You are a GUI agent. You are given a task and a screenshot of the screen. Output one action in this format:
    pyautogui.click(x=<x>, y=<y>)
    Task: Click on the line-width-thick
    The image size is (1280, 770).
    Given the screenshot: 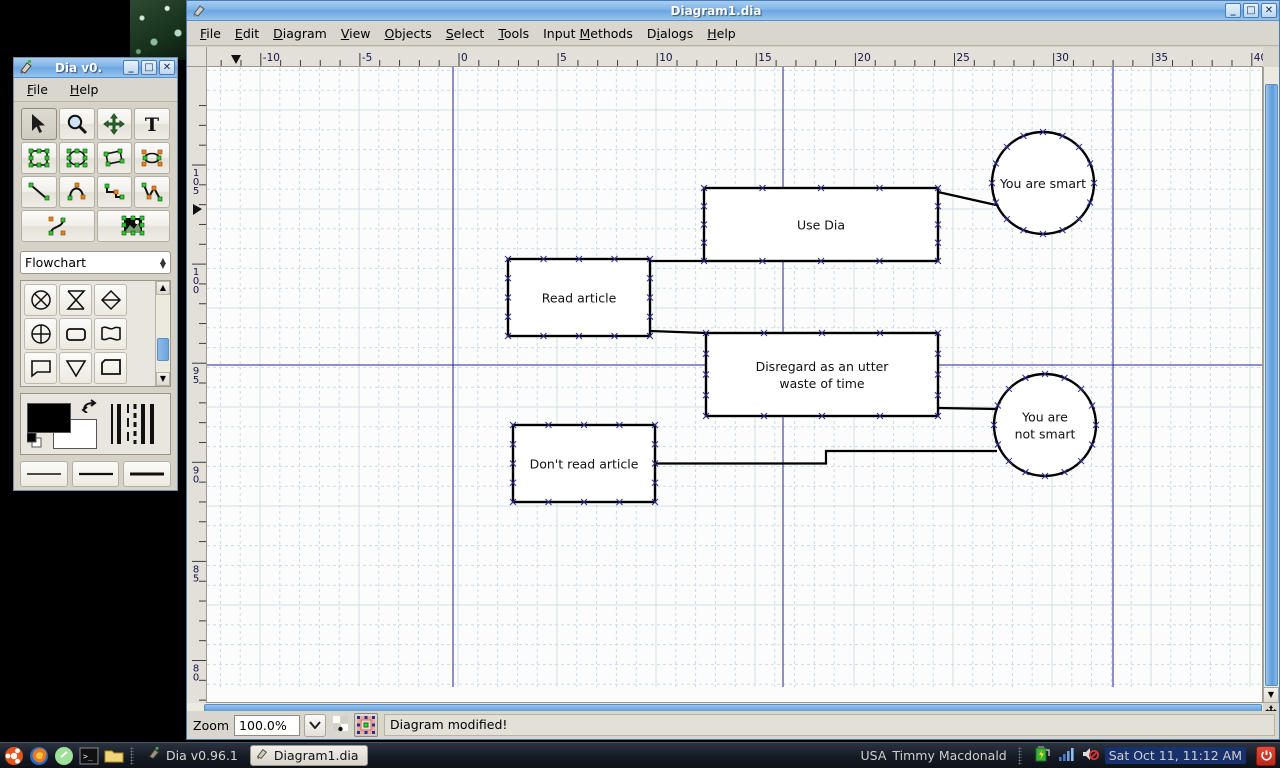 What is the action you would take?
    pyautogui.click(x=147, y=474)
    